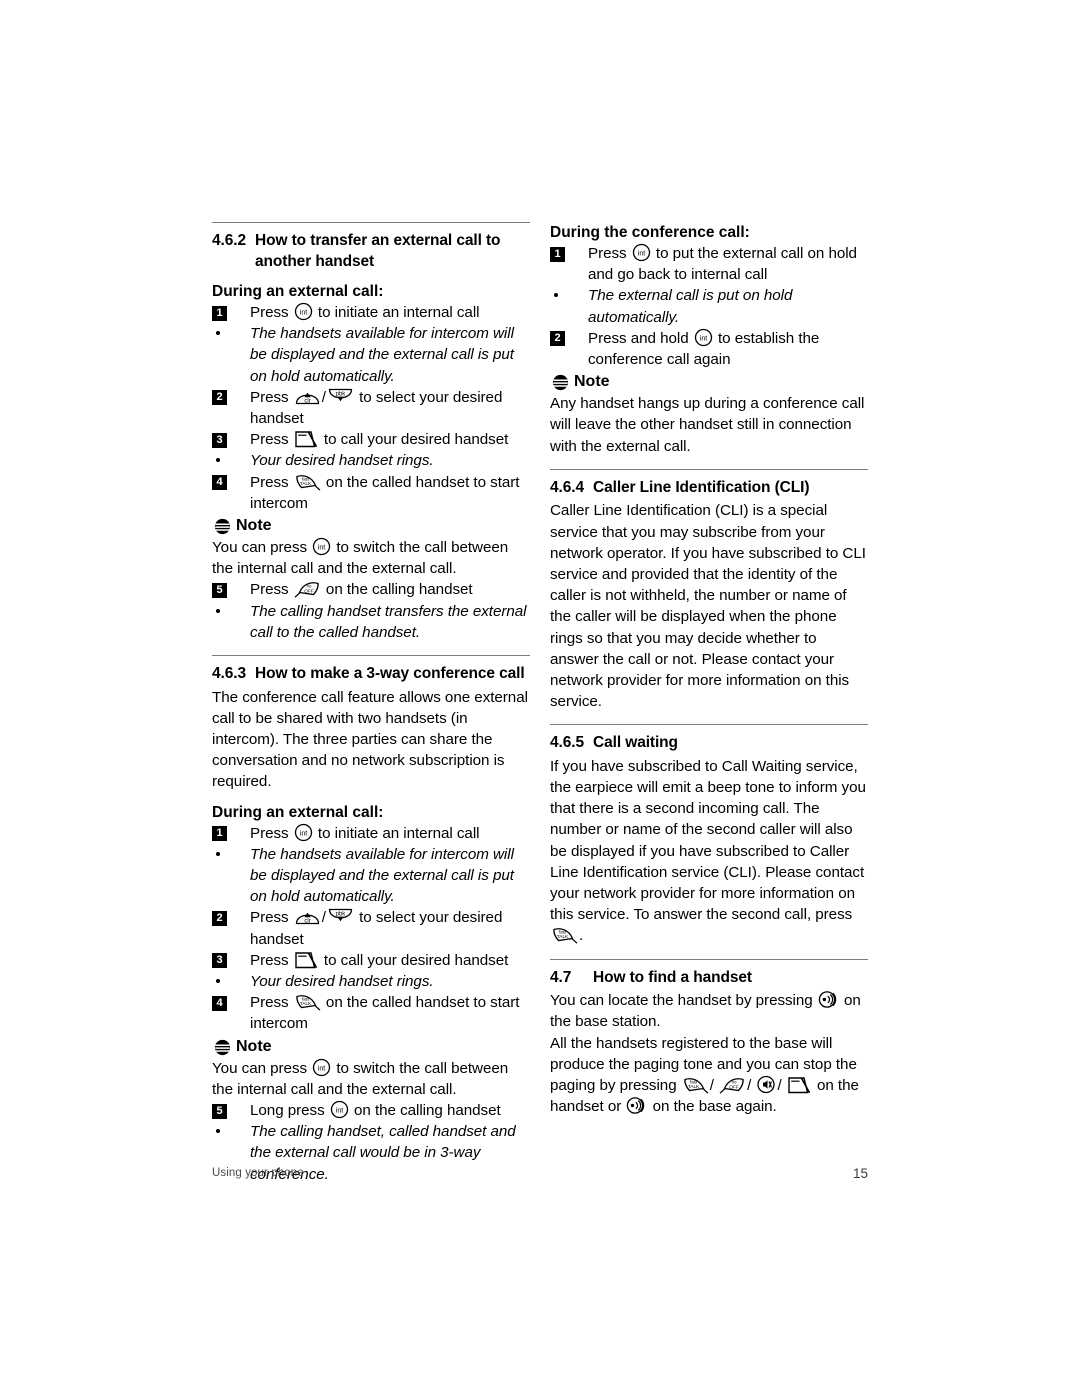 Image resolution: width=1080 pixels, height=1397 pixels. I want to click on section-heading-464: 4.6.4 Caller Line Identification (CLI), so click(709, 488).